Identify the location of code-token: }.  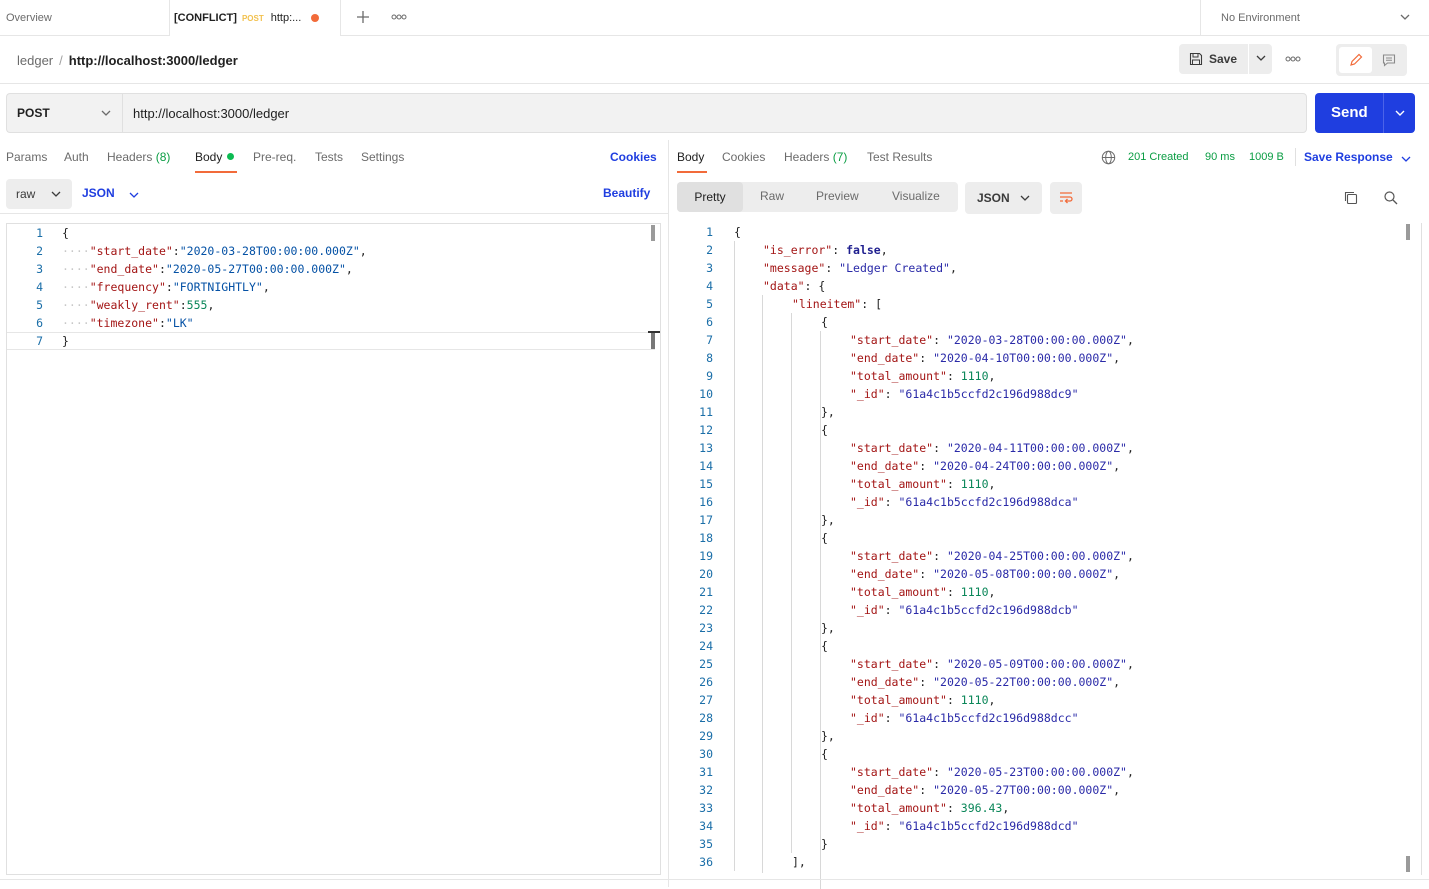
(65, 341).